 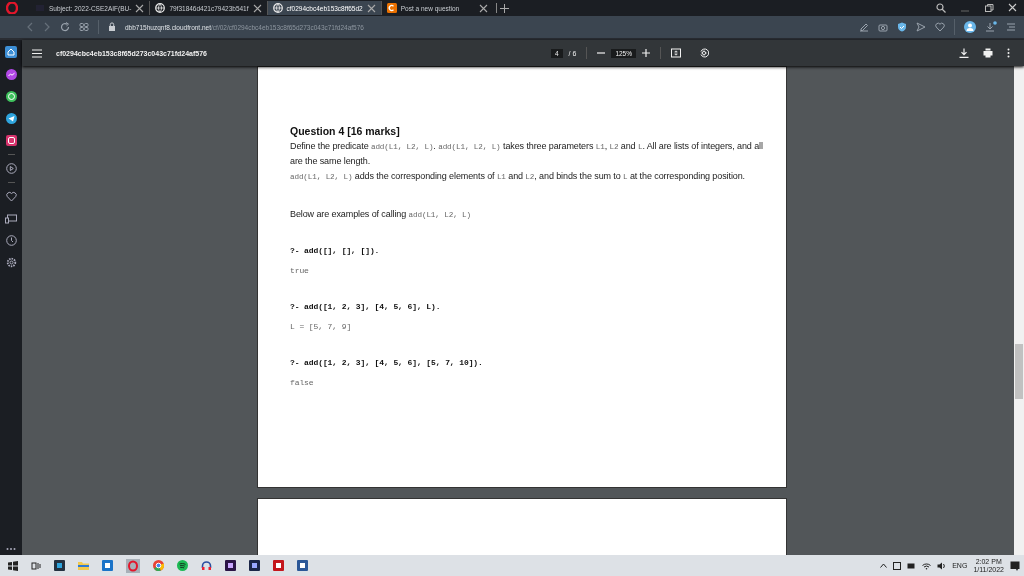 I want to click on send-icon, so click(x=921, y=27).